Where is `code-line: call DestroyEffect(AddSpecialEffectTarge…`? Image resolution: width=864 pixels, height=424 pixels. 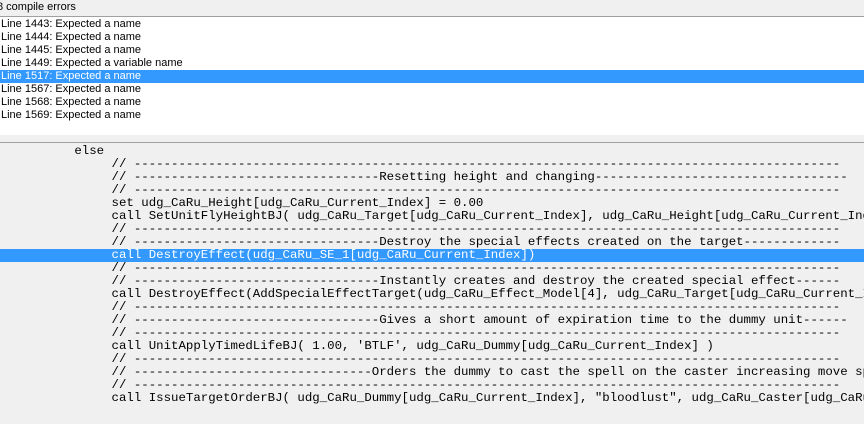
code-line: call DestroyEffect(AddSpecialEffectTarge… is located at coordinates (432, 294).